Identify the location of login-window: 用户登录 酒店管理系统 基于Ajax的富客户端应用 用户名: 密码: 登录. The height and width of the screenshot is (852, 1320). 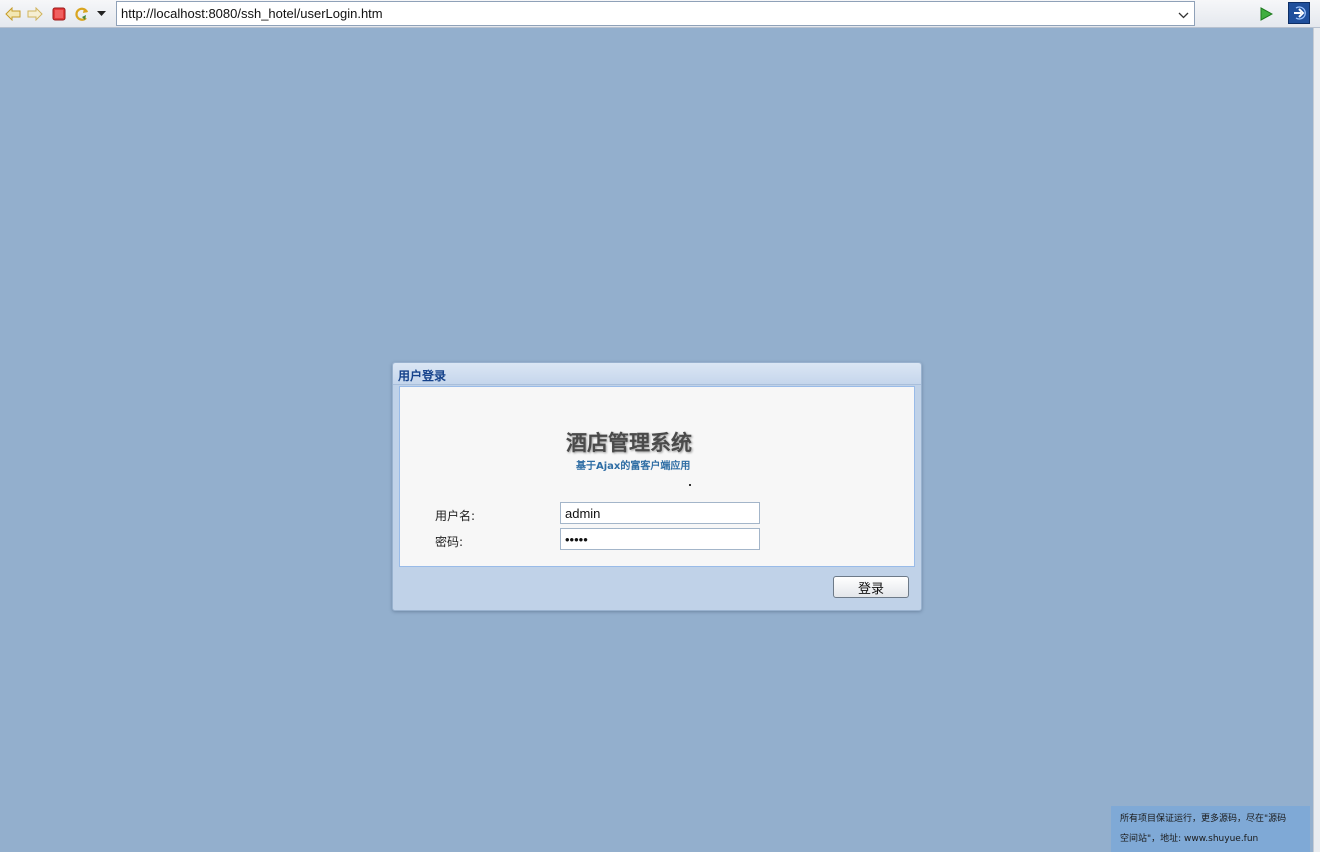
(657, 486).